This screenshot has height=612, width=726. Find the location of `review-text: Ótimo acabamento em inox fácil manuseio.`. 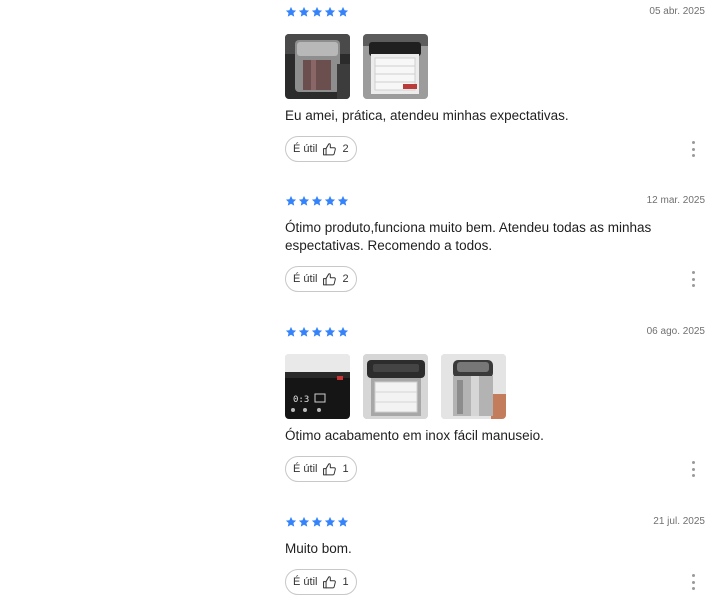

review-text: Ótimo acabamento em inox fácil manuseio. is located at coordinates (414, 435).